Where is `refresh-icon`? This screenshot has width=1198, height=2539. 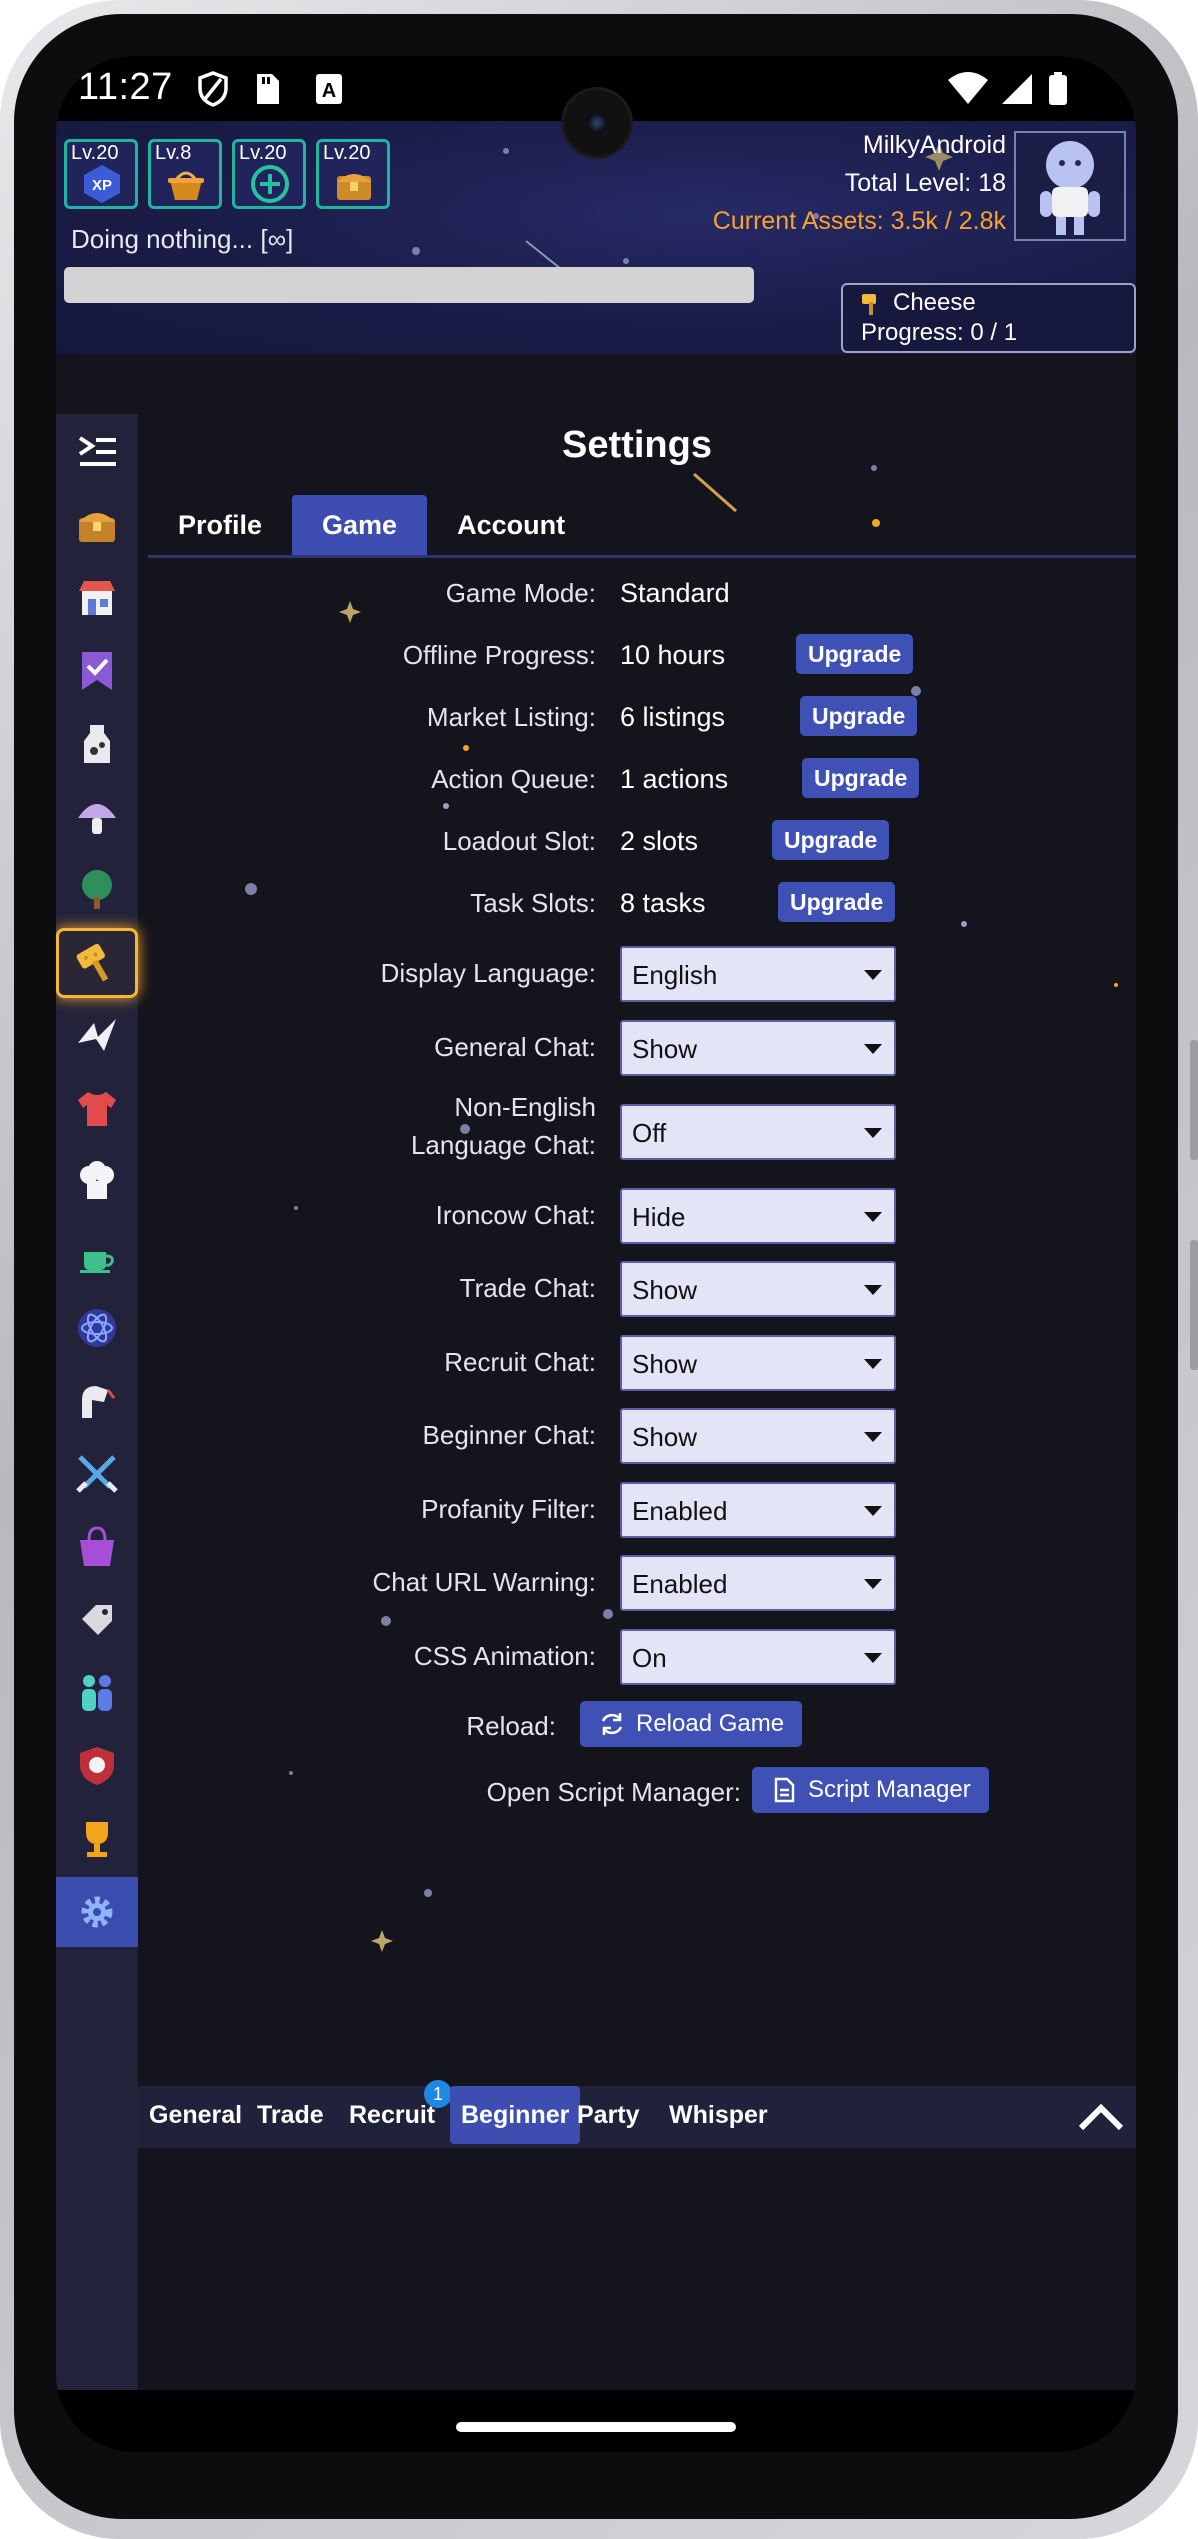
refresh-icon is located at coordinates (612, 1724).